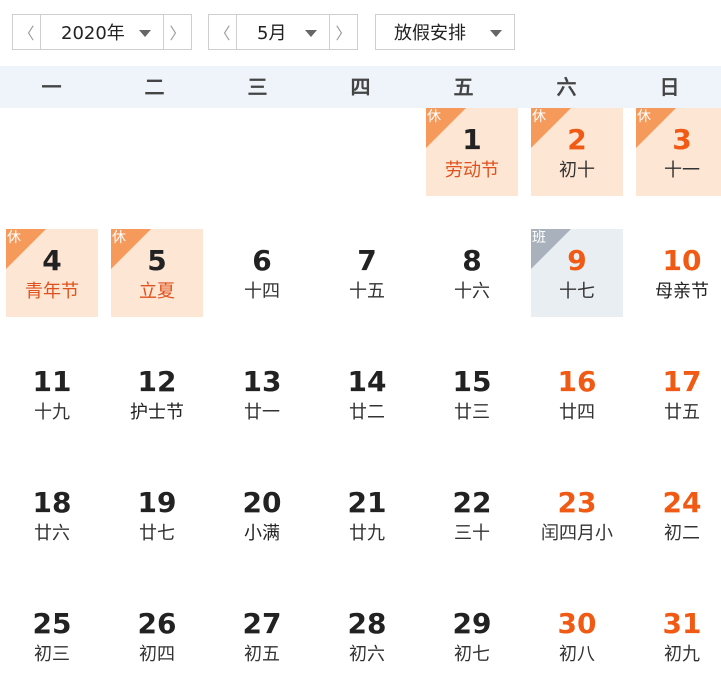  I want to click on calendar-day: 26 初四, so click(157, 636).